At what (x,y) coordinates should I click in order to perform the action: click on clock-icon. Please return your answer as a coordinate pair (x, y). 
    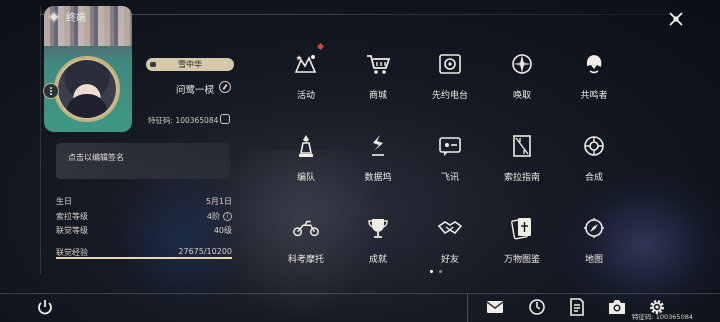
    Looking at the image, I should click on (537, 307).